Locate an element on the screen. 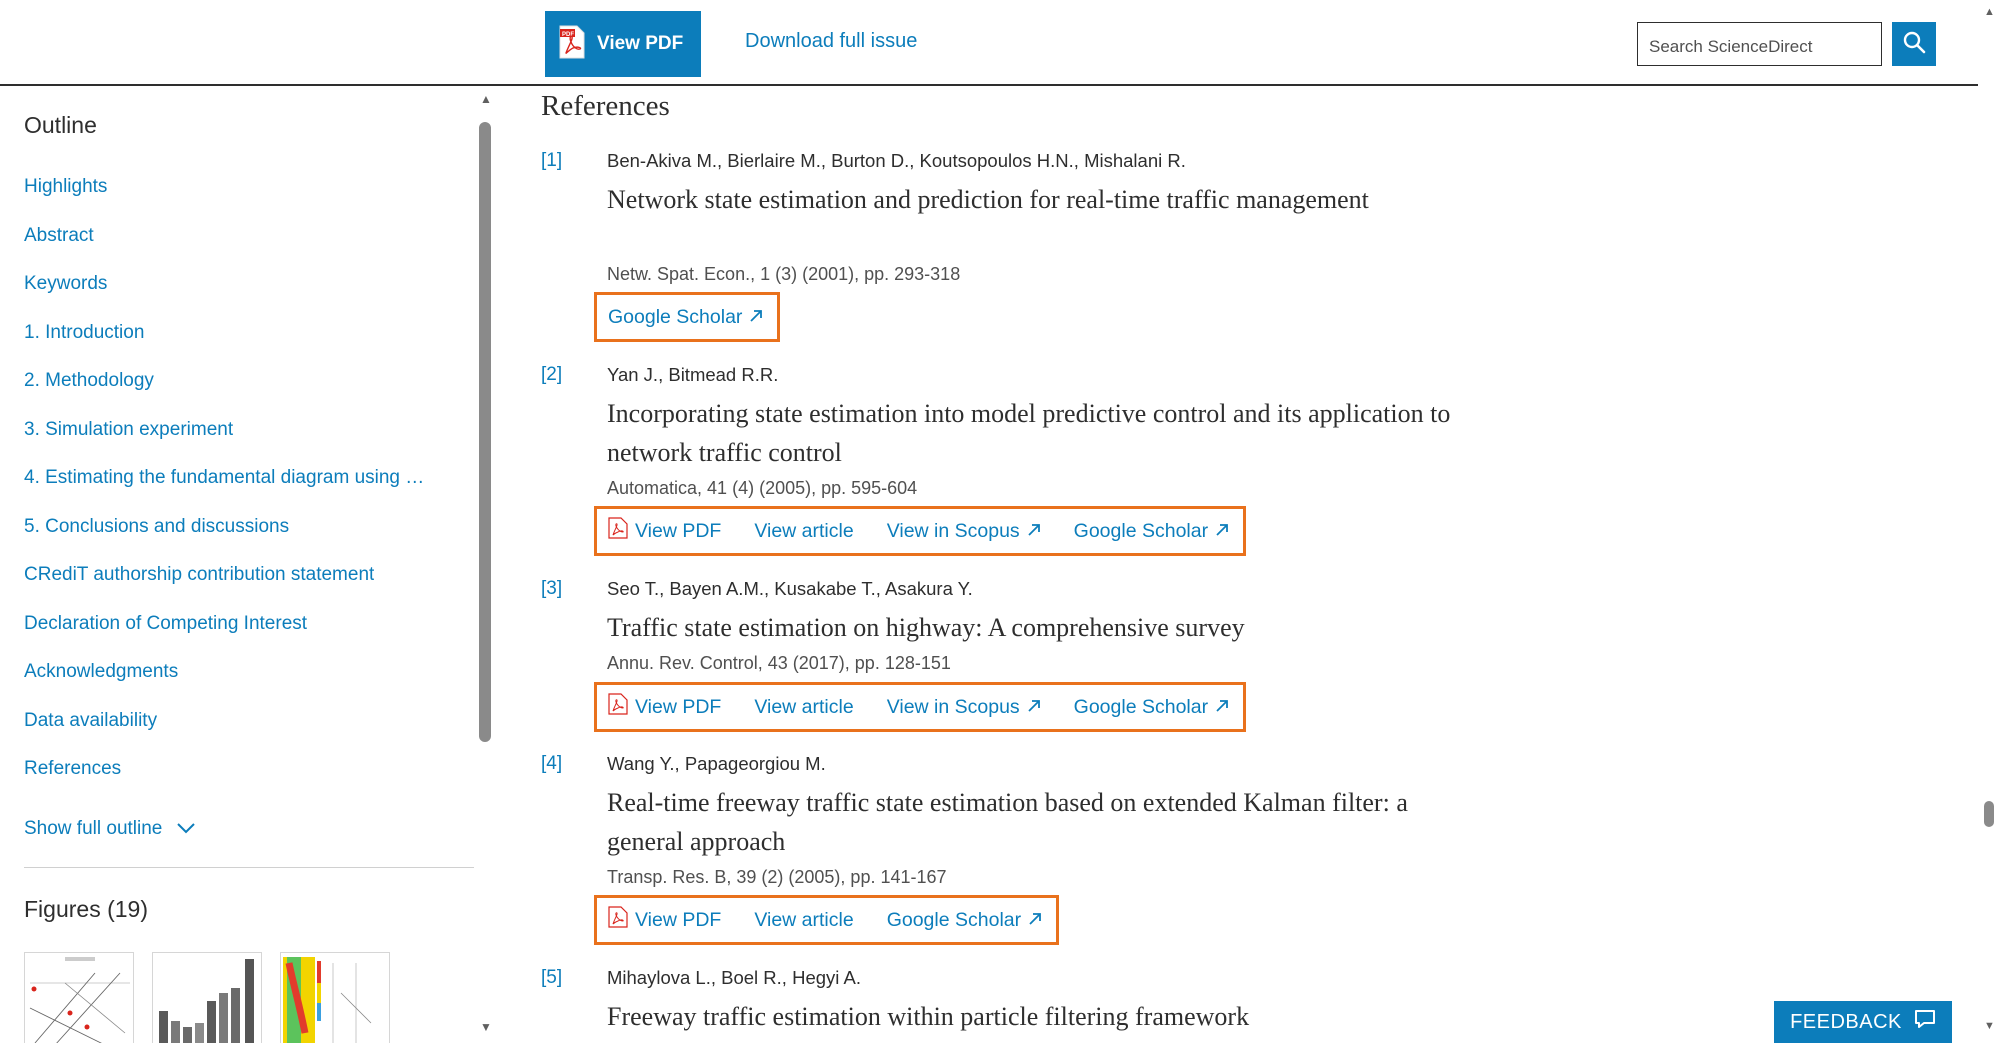  sidebar-scroll-thumb is located at coordinates (485, 432).